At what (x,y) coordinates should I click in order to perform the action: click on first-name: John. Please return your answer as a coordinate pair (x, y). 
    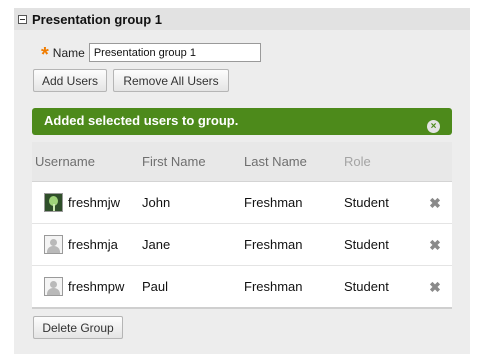
    Looking at the image, I should click on (156, 202).